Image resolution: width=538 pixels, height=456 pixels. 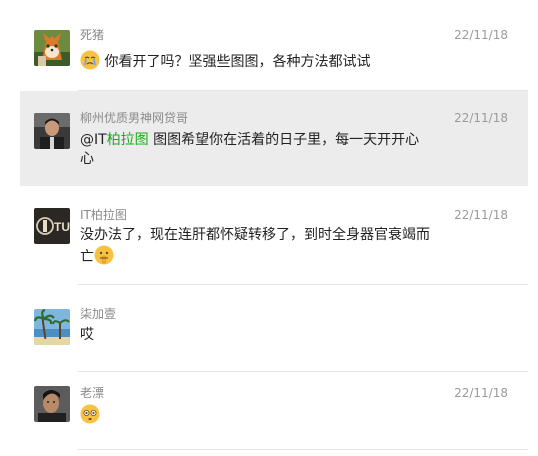 I want to click on mention-link: 柏拉图, so click(x=128, y=140).